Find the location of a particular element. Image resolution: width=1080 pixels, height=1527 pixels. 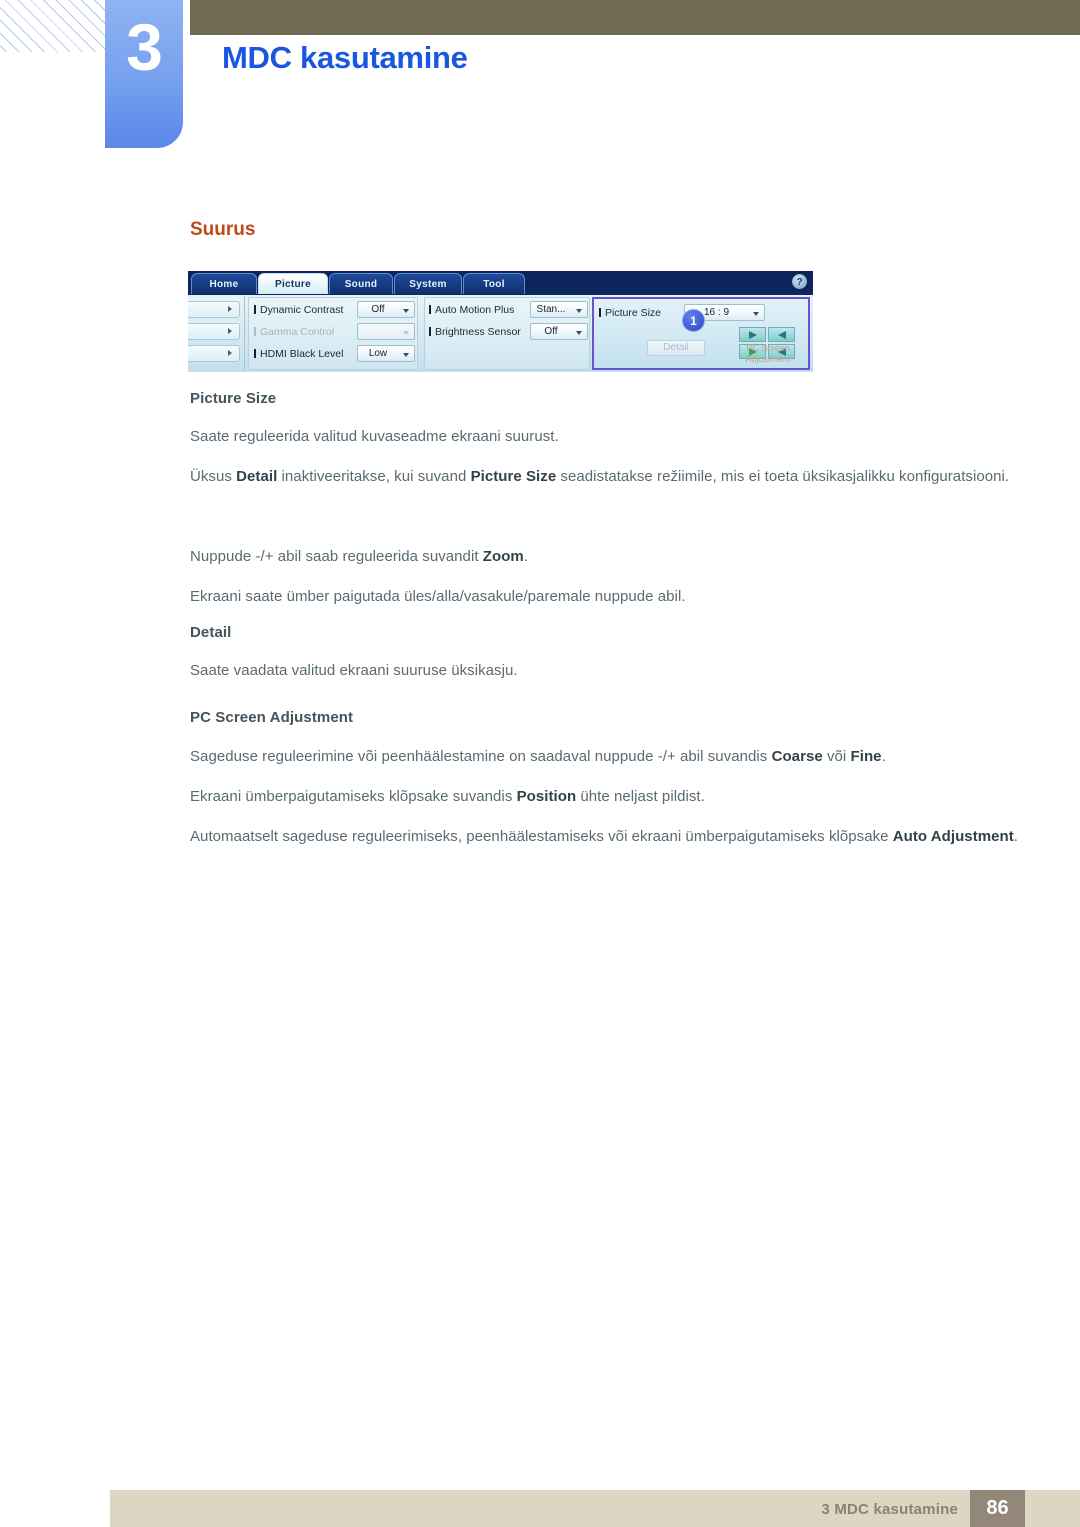

pcsa-label-line2: Adjustment is located at coordinates (768, 359).